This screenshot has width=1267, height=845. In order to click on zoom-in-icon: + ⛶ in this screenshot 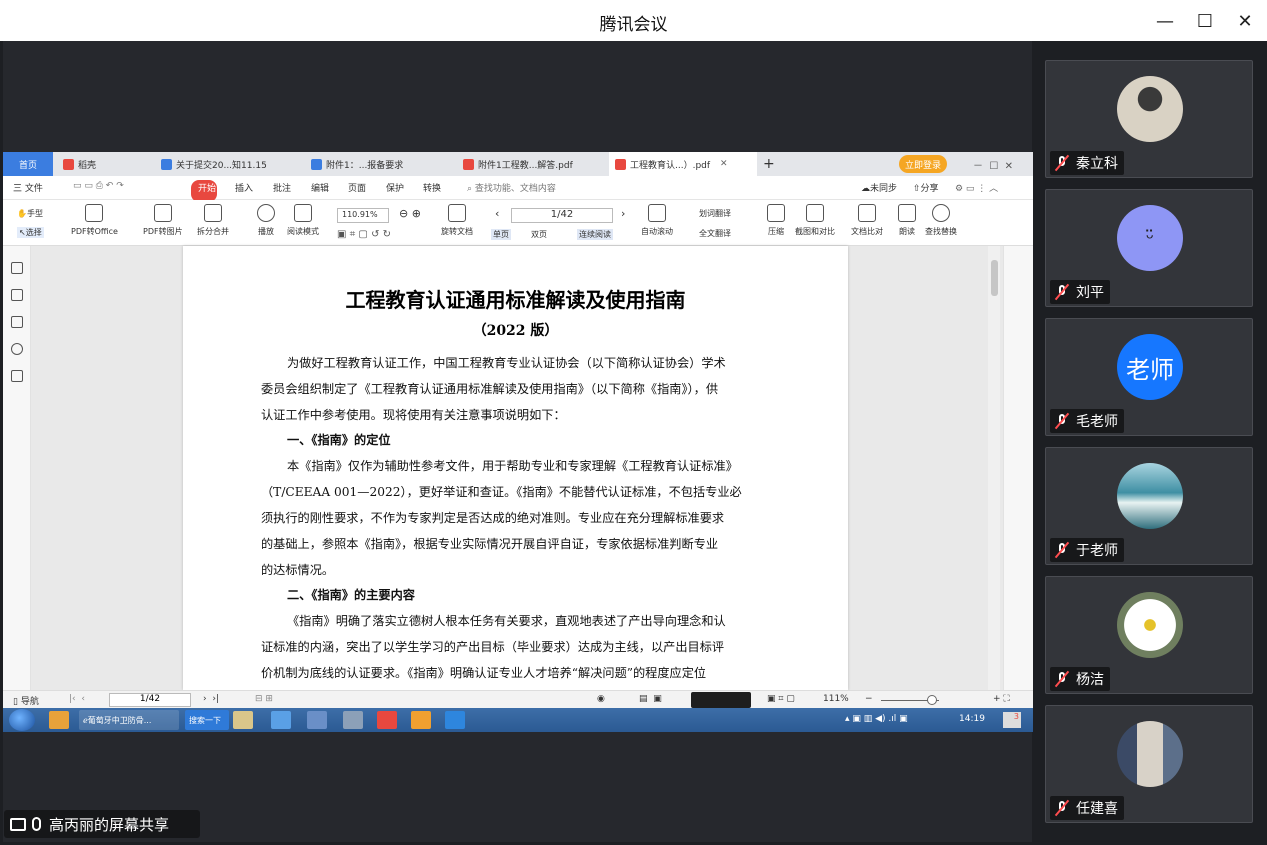, I will do `click(1001, 699)`.